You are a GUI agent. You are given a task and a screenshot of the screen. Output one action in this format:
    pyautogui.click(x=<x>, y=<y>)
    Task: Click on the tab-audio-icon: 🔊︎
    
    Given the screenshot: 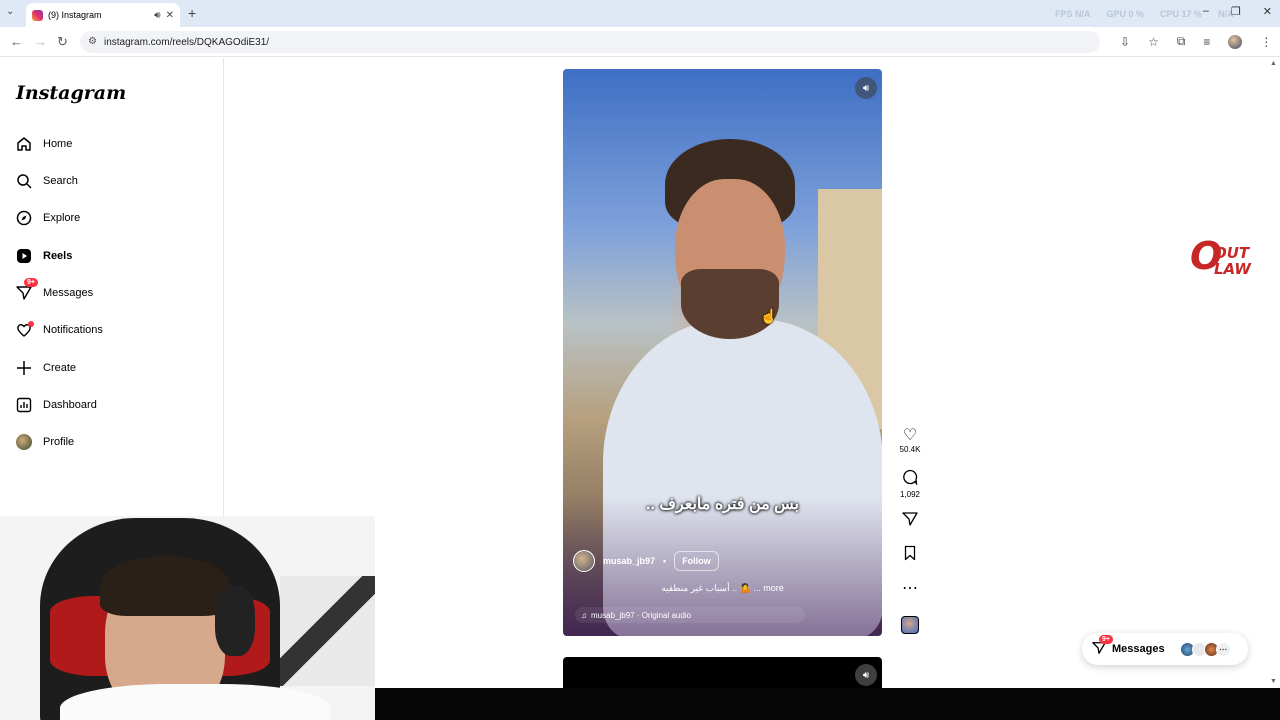 What is the action you would take?
    pyautogui.click(x=157, y=15)
    